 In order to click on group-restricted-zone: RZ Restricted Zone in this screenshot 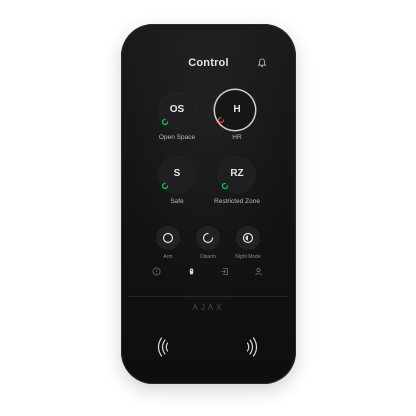, I will do `click(237, 187)`.